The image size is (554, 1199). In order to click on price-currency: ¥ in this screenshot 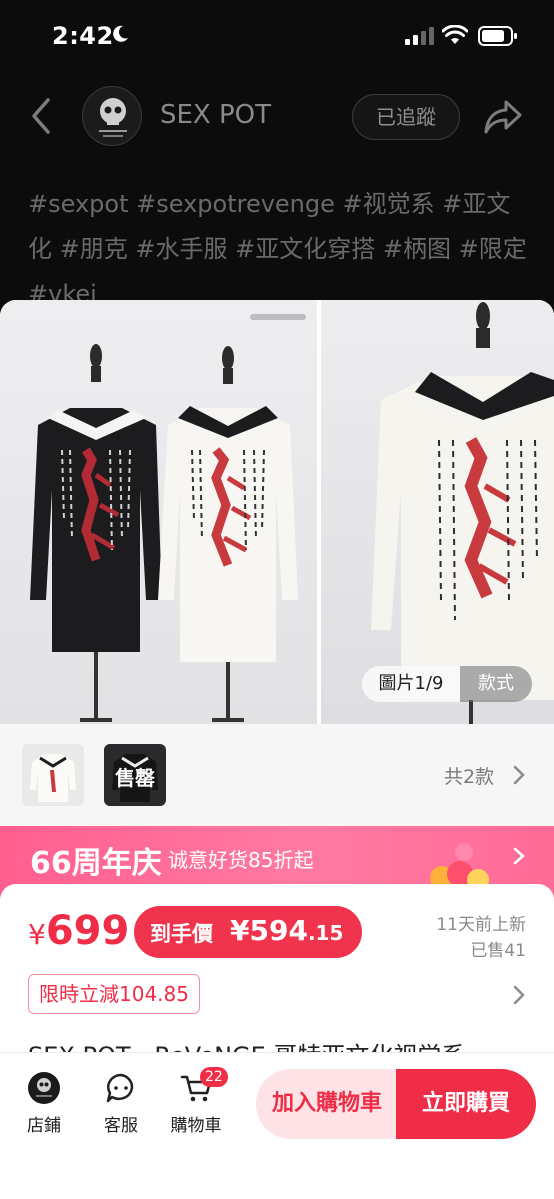, I will do `click(37, 934)`.